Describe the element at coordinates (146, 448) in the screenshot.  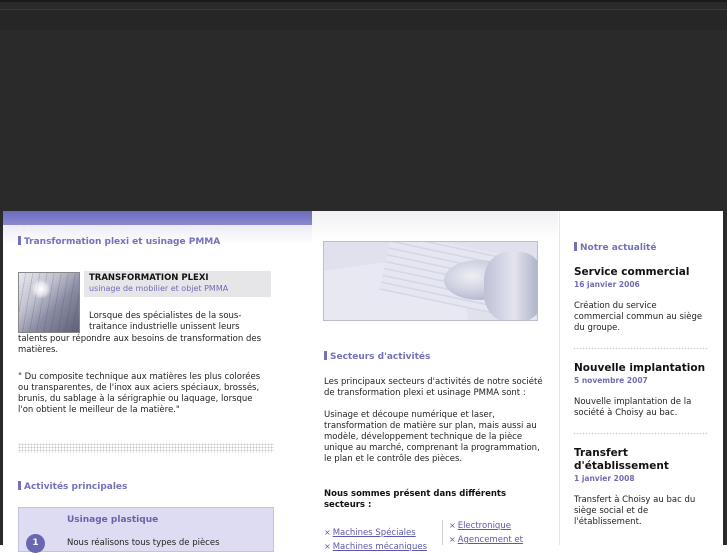
I see `dotted-divider` at that location.